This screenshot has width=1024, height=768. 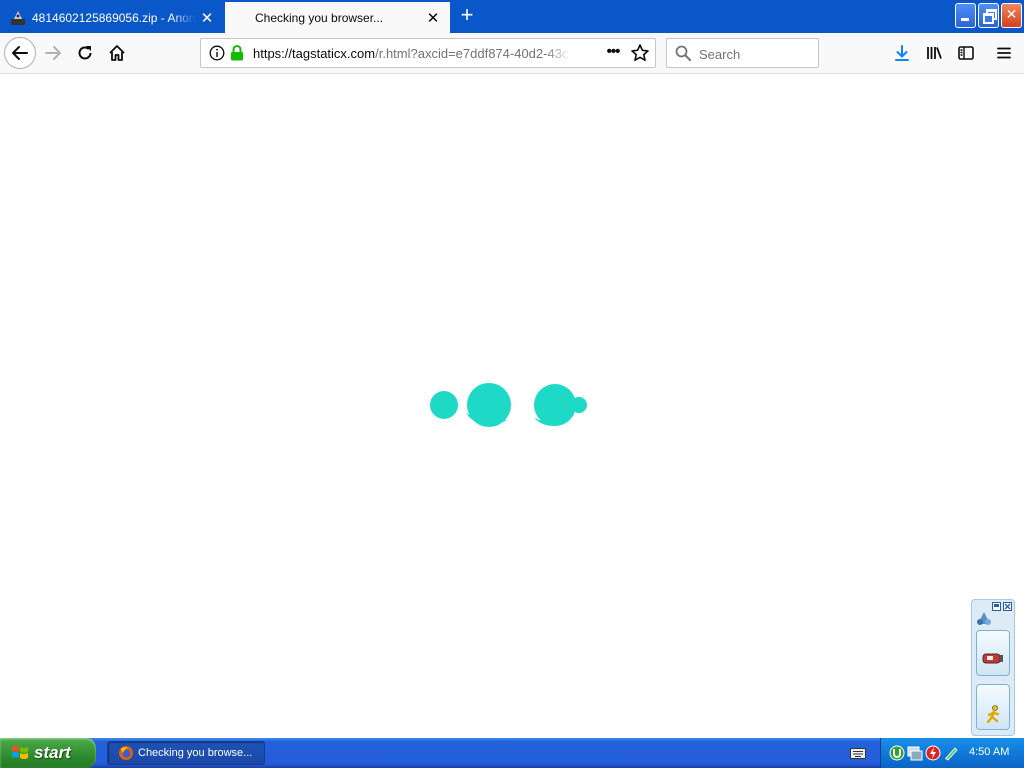 I want to click on running-man-icon, so click(x=993, y=714).